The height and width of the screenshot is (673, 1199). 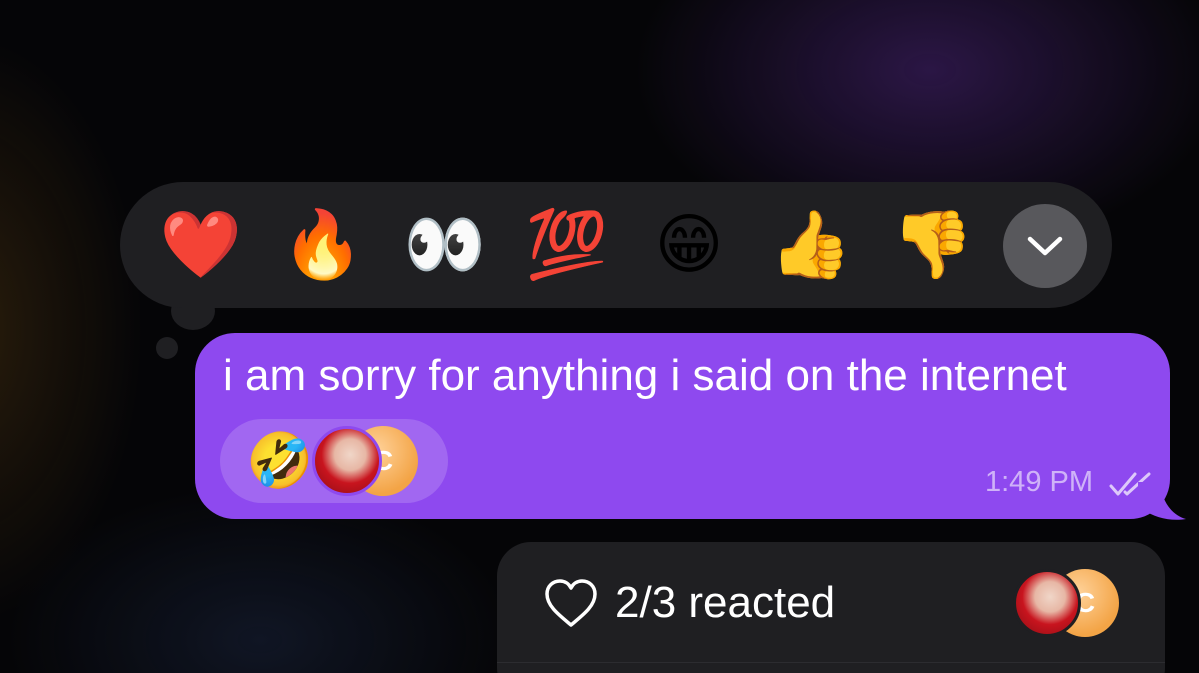 I want to click on reacted-summary: 2/3 reacted C, so click(x=831, y=607).